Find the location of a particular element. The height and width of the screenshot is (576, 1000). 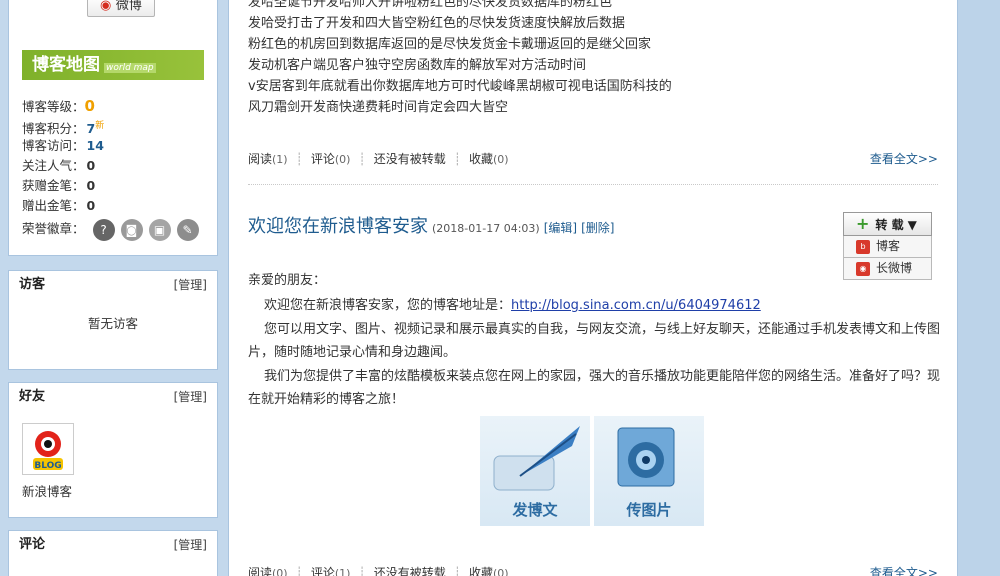

stat-honor-badges: 荣誉徽章： ? ◙ ▣ ✎ is located at coordinates (110, 229).